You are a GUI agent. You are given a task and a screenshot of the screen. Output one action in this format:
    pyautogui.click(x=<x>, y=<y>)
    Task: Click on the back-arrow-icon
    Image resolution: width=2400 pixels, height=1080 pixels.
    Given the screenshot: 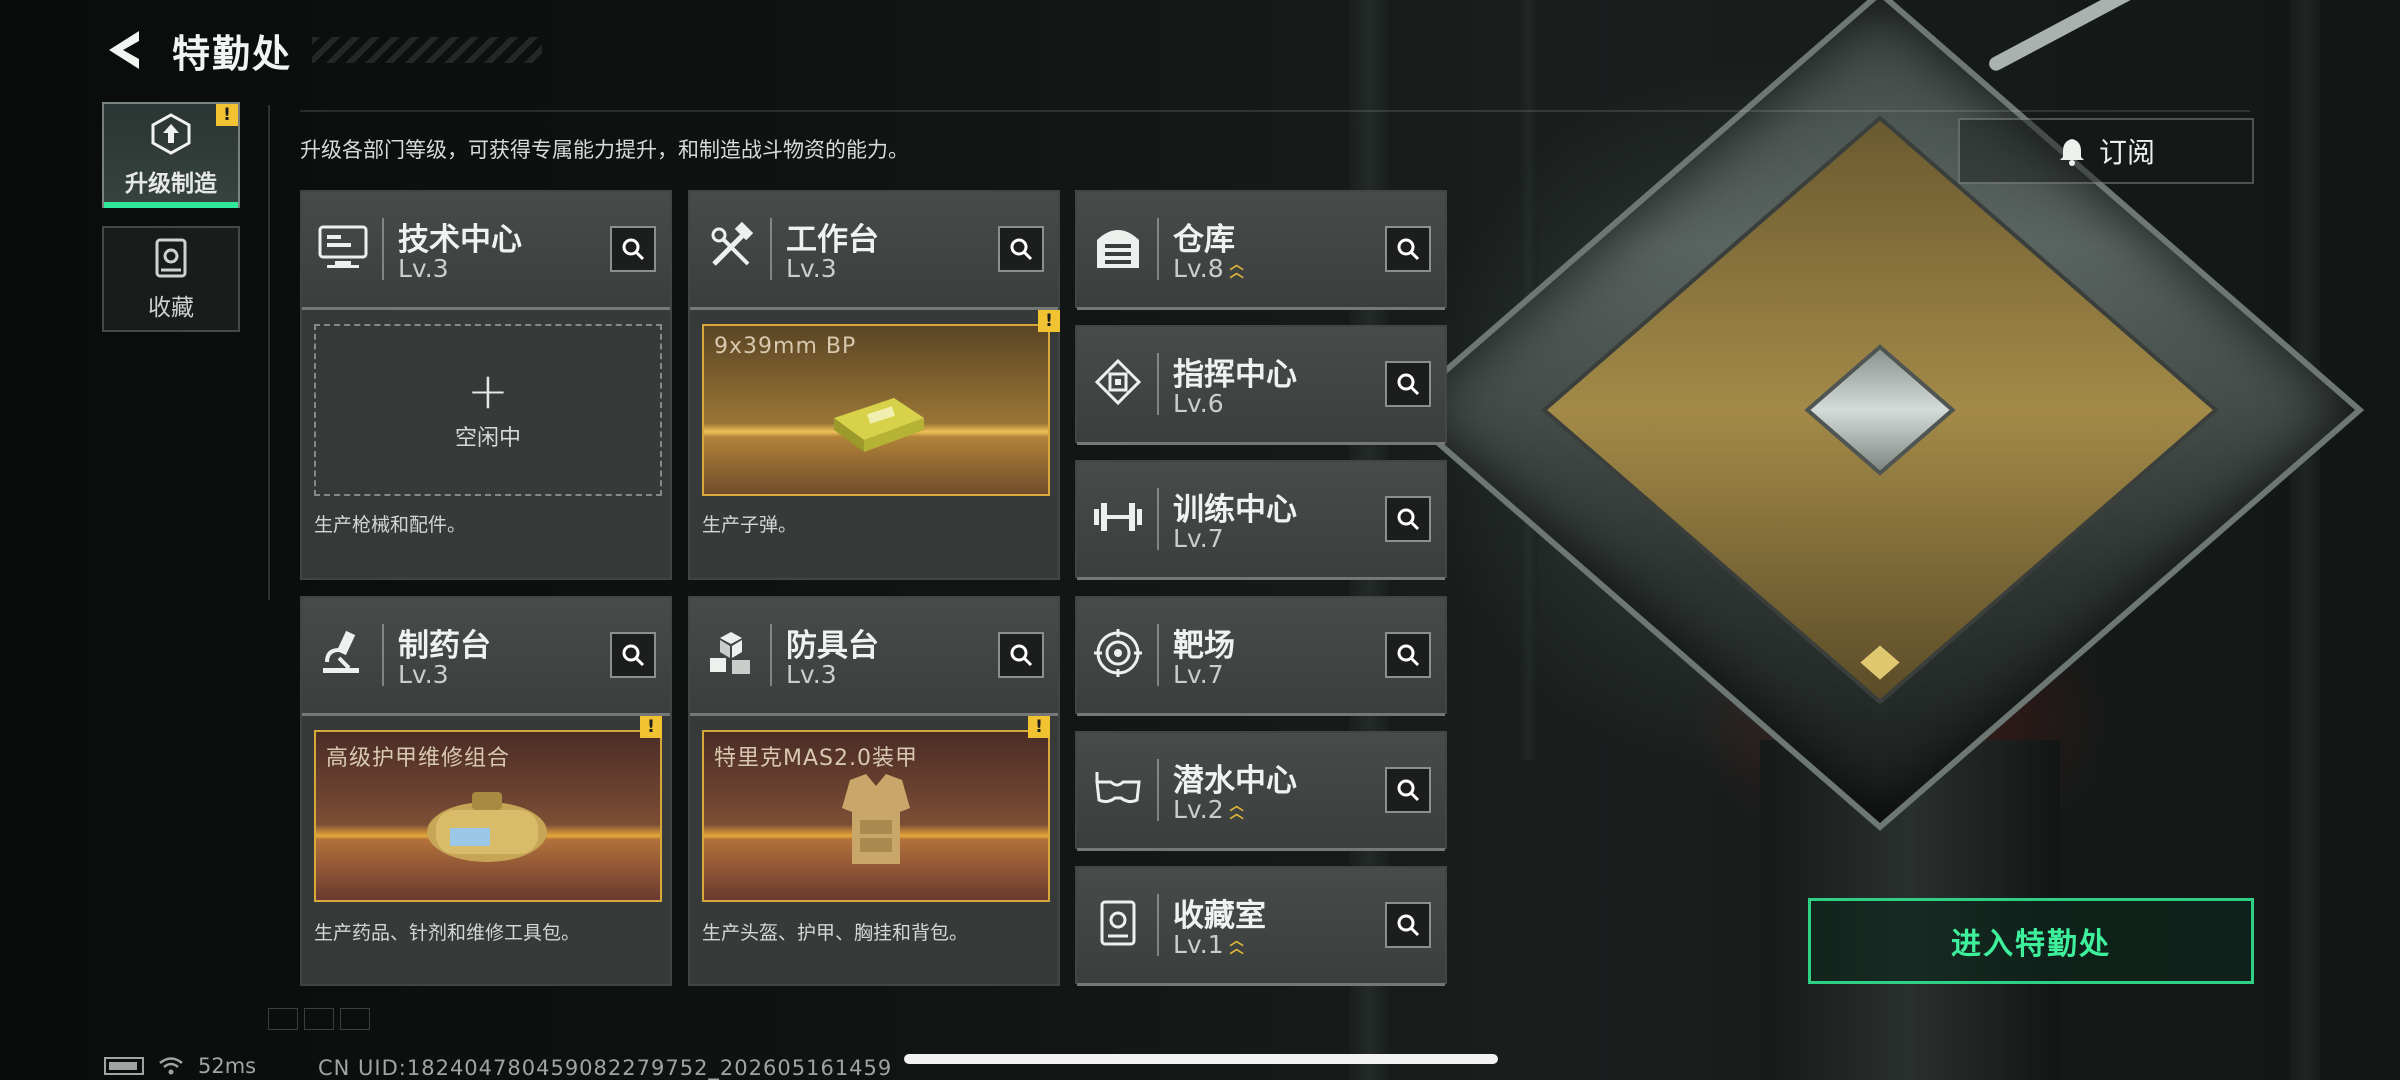 What is the action you would take?
    pyautogui.click(x=124, y=50)
    